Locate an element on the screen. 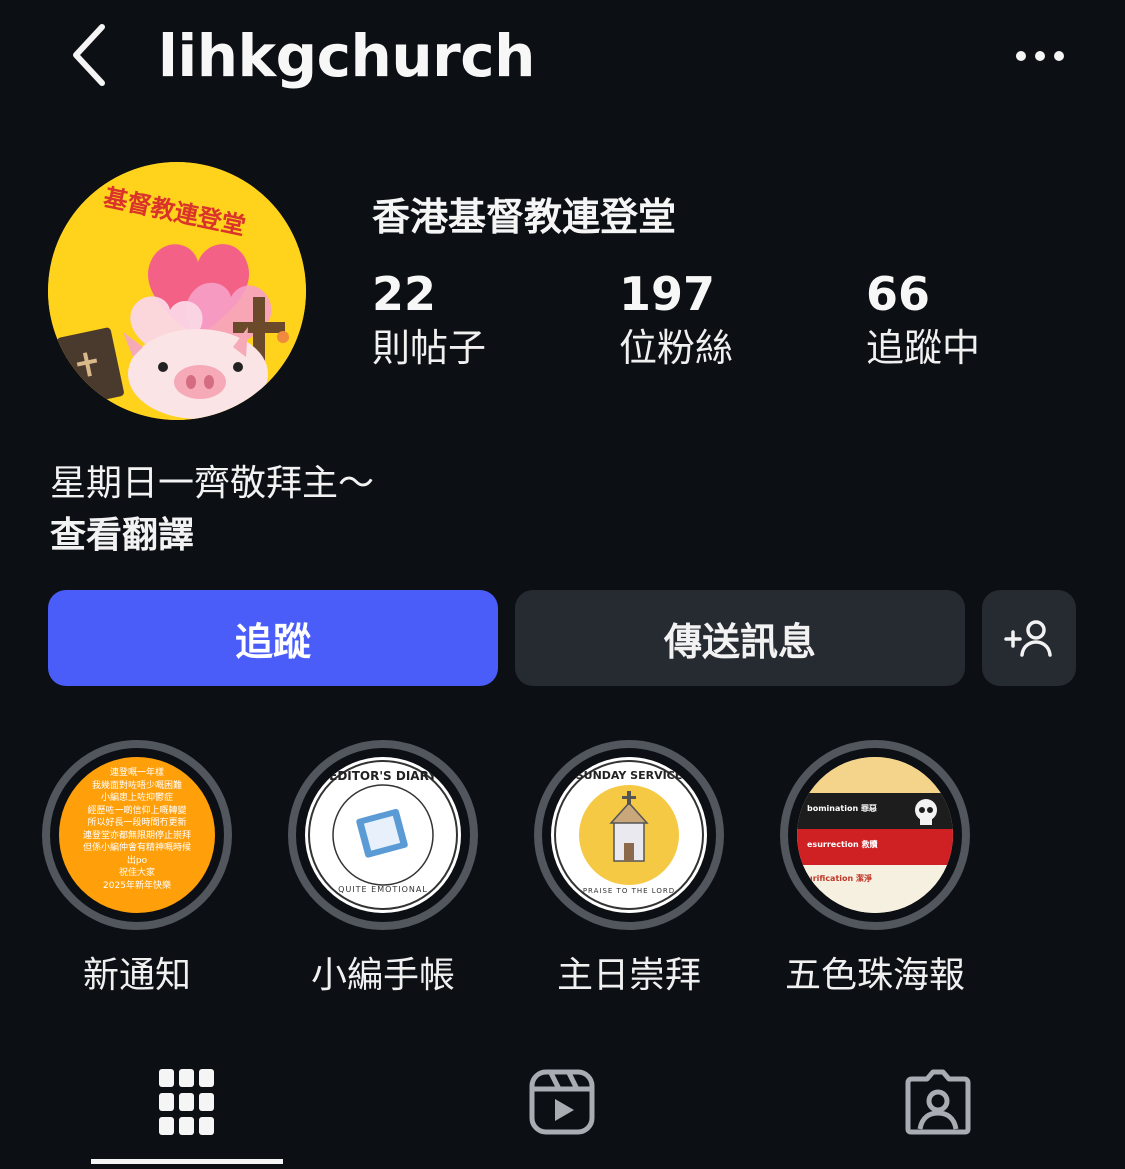  posts-label: 則帖子 is located at coordinates (429, 348).